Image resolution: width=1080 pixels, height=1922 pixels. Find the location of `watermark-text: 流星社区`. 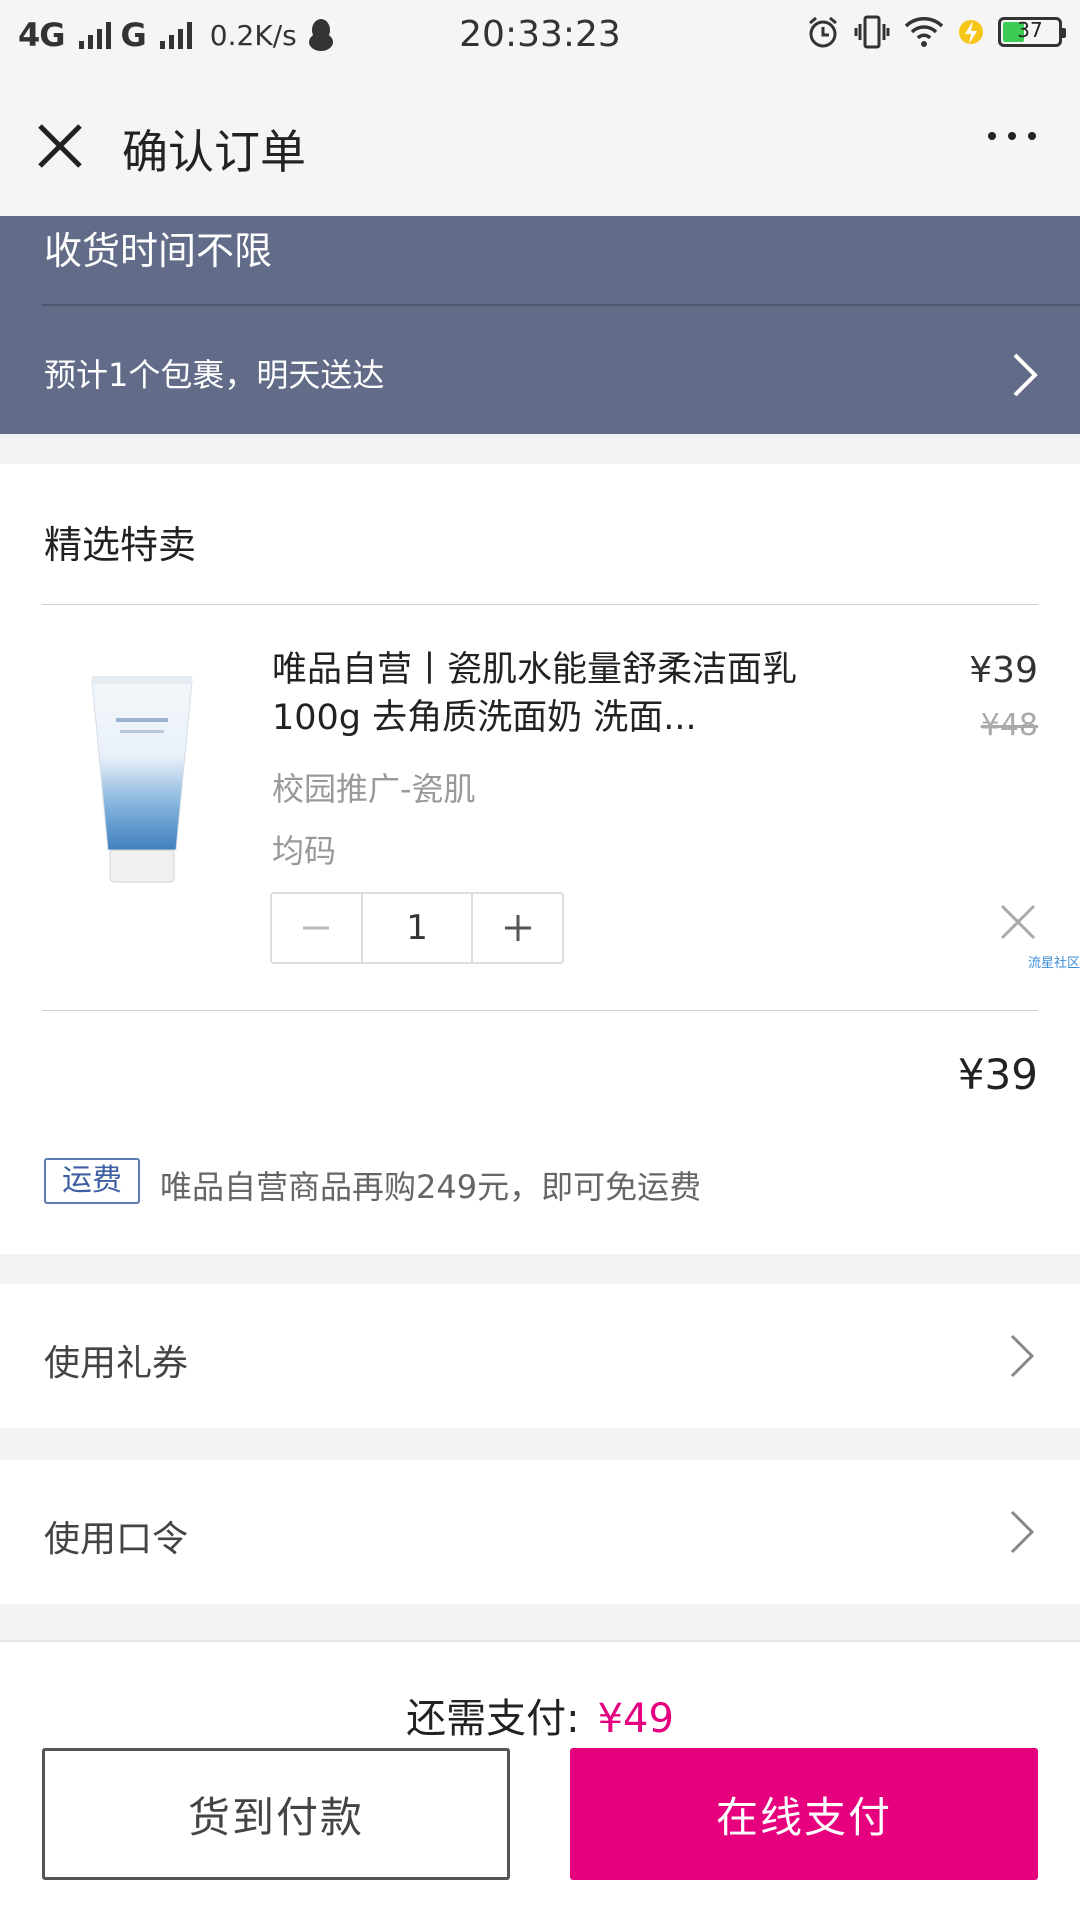

watermark-text: 流星社区 is located at coordinates (1053, 963).